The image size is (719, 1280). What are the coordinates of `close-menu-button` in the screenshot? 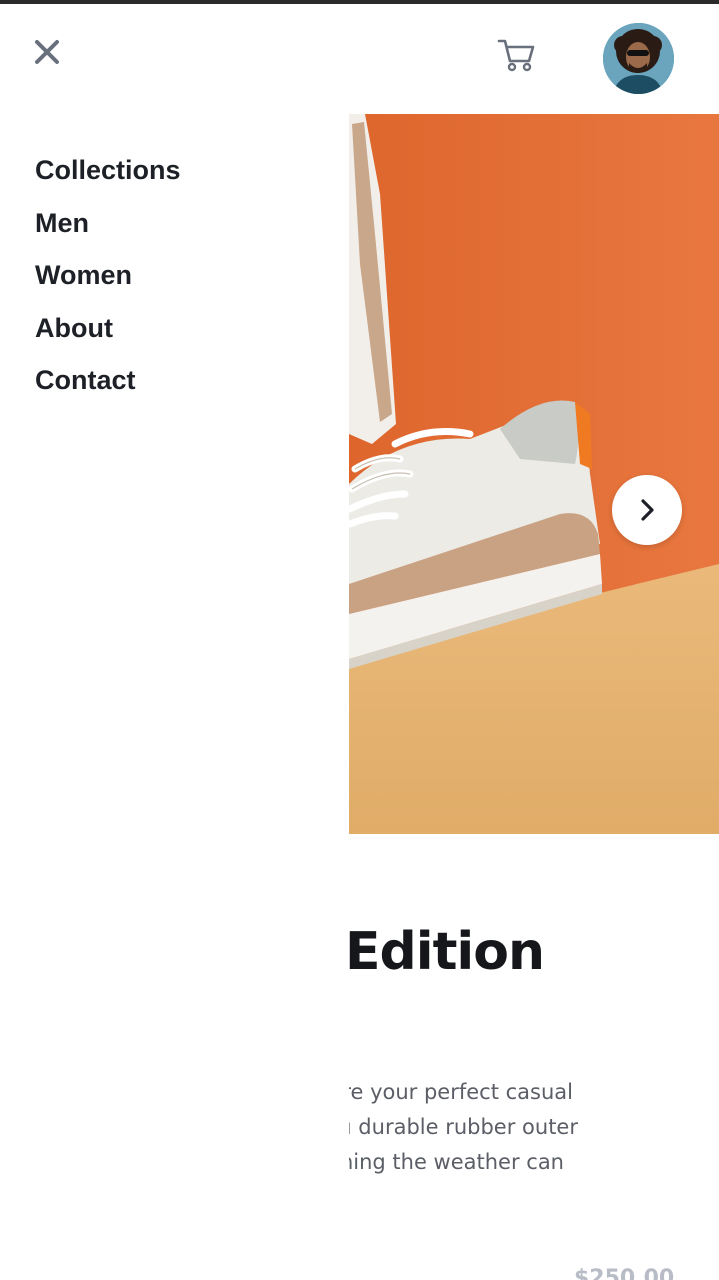 It's located at (47, 52).